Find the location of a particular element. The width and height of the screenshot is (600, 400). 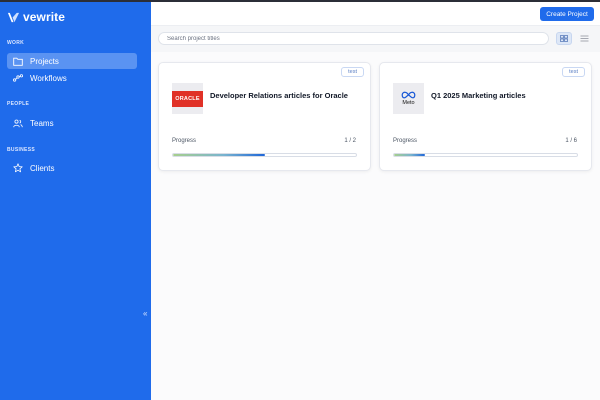

section-label-work: WORK is located at coordinates (16, 43).